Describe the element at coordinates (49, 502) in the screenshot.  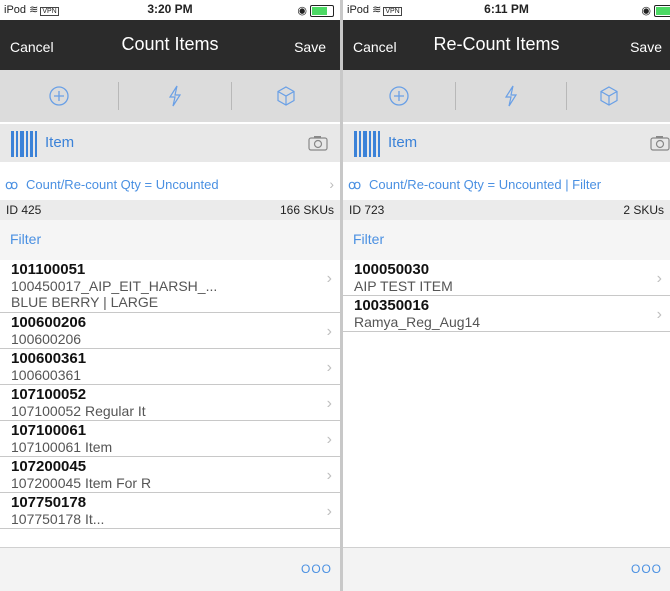
I see `item-code: 107750178` at that location.